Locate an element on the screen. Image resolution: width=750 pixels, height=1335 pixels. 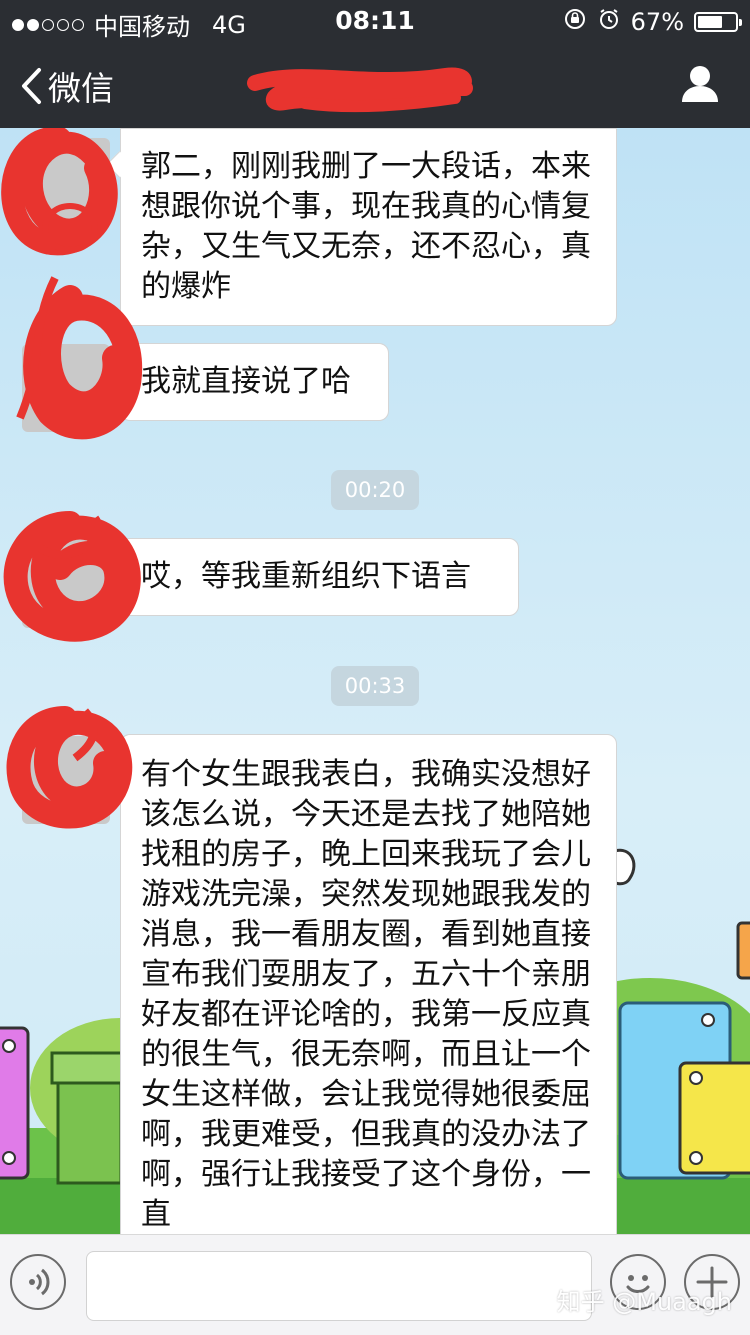
chat-profile-button is located at coordinates (700, 86).